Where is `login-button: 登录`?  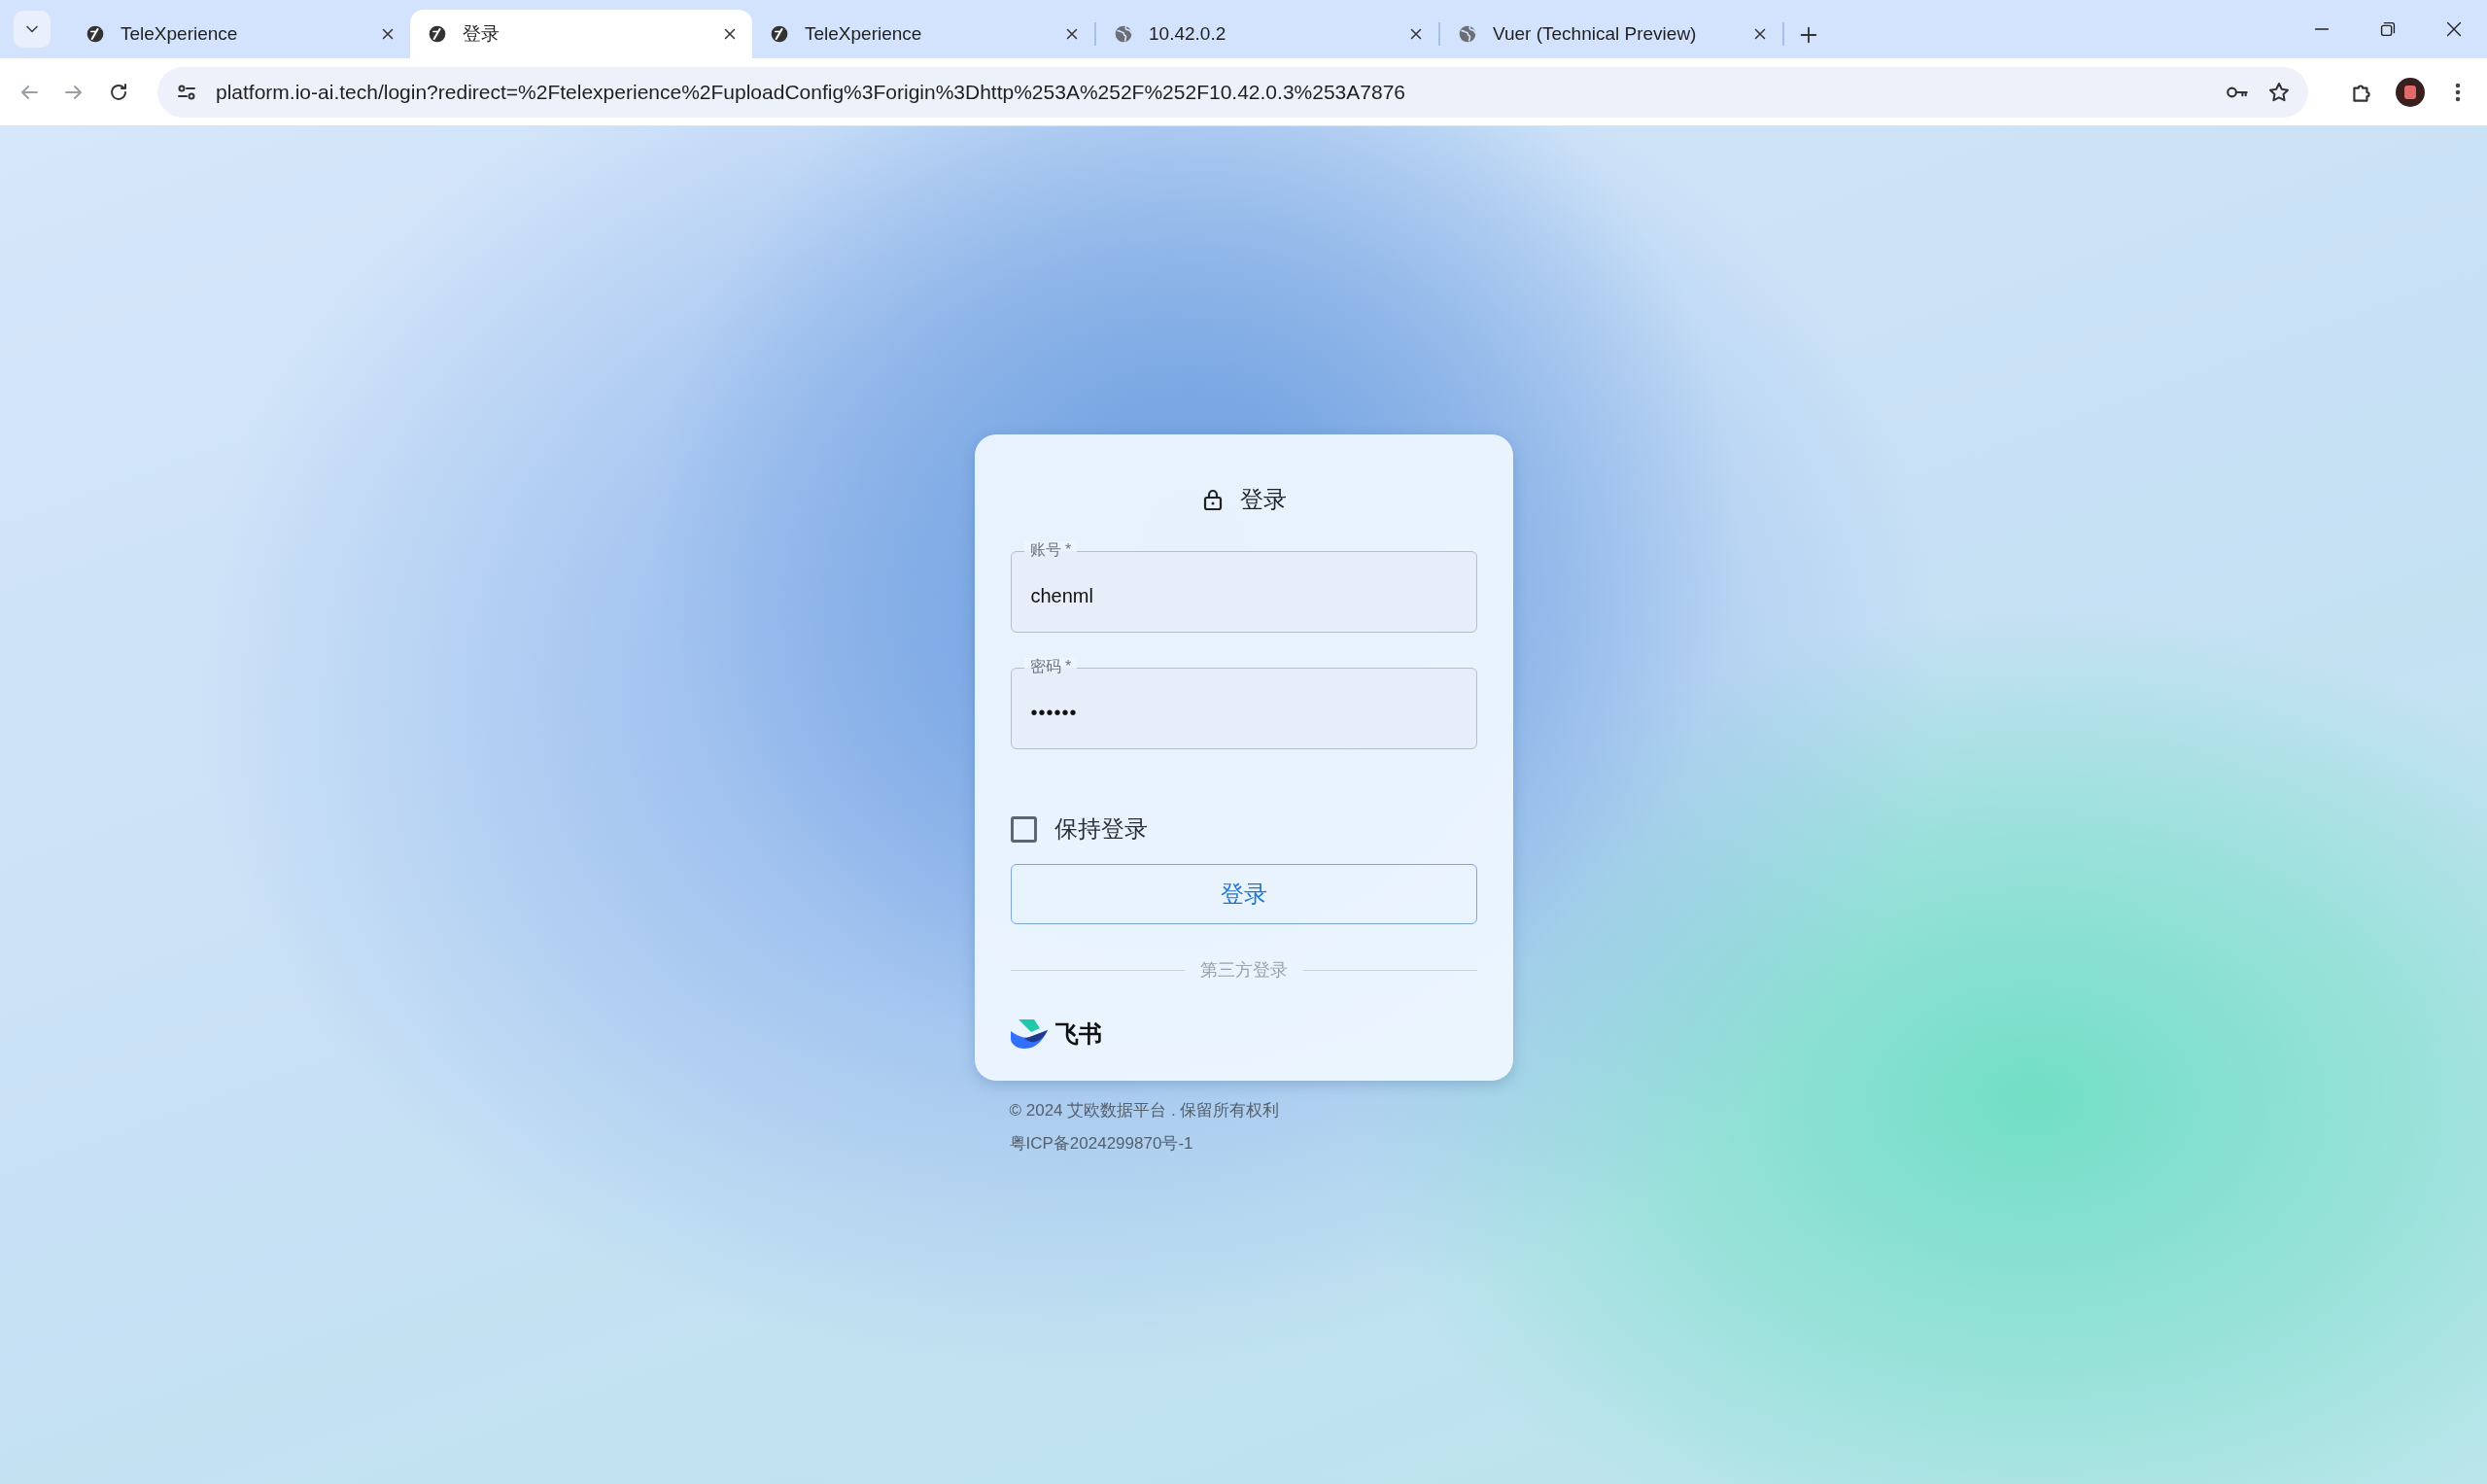 login-button: 登录 is located at coordinates (1243, 894).